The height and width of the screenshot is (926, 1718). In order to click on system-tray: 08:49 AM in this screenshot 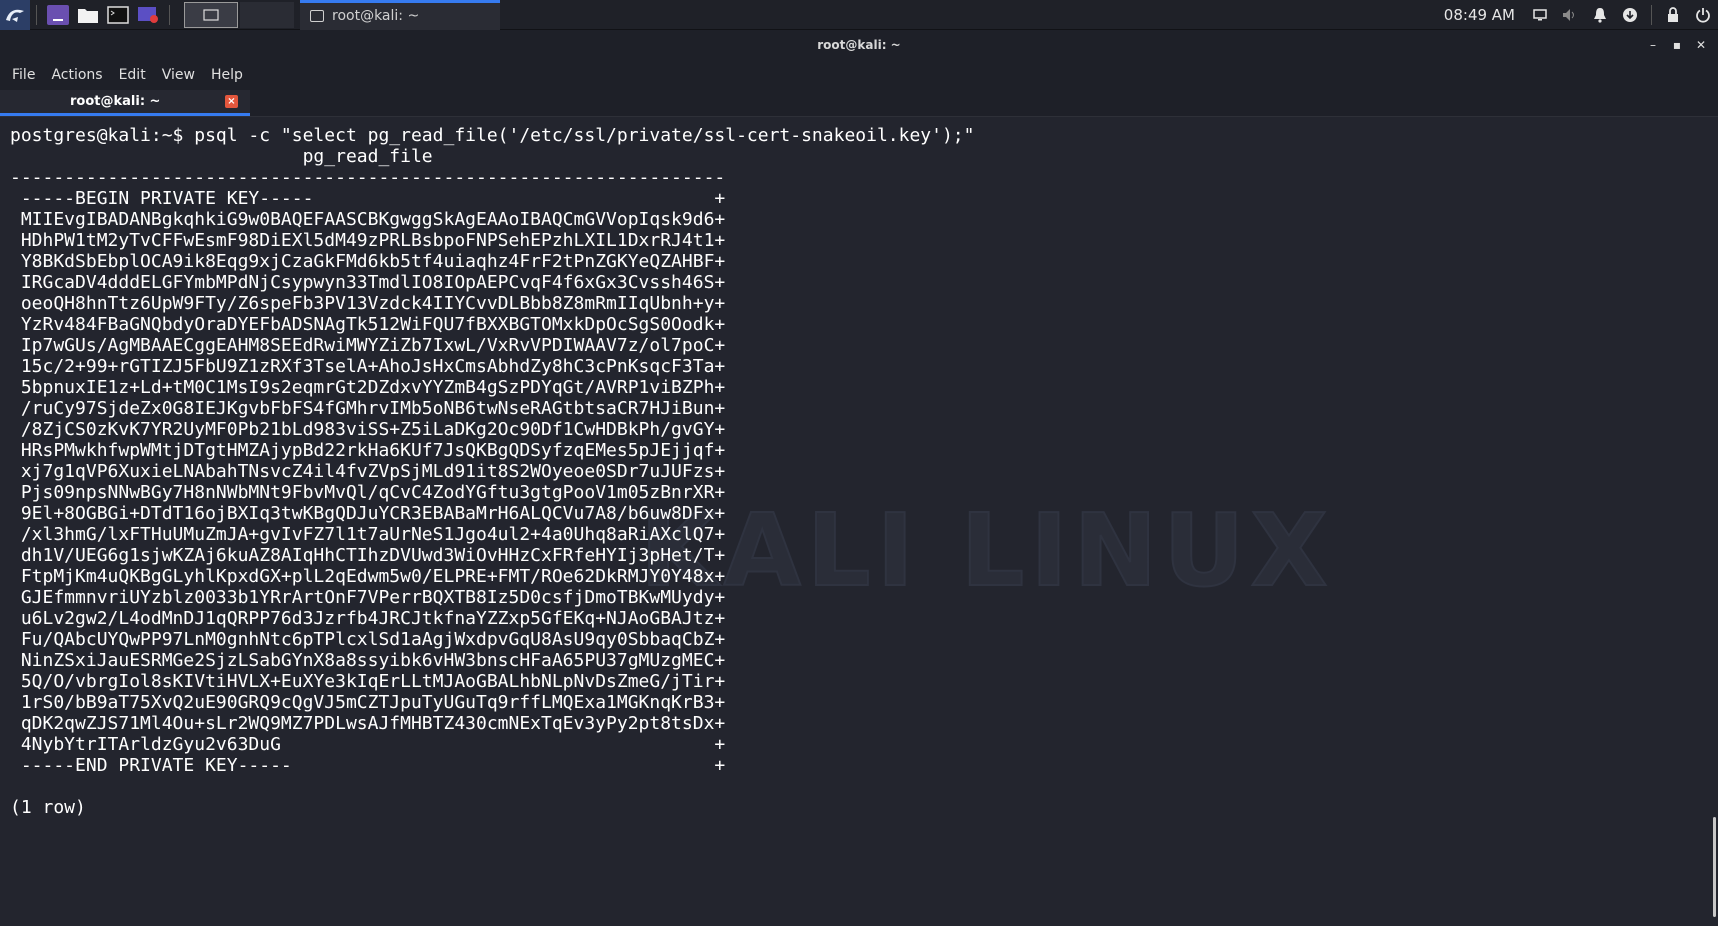, I will do `click(1581, 14)`.